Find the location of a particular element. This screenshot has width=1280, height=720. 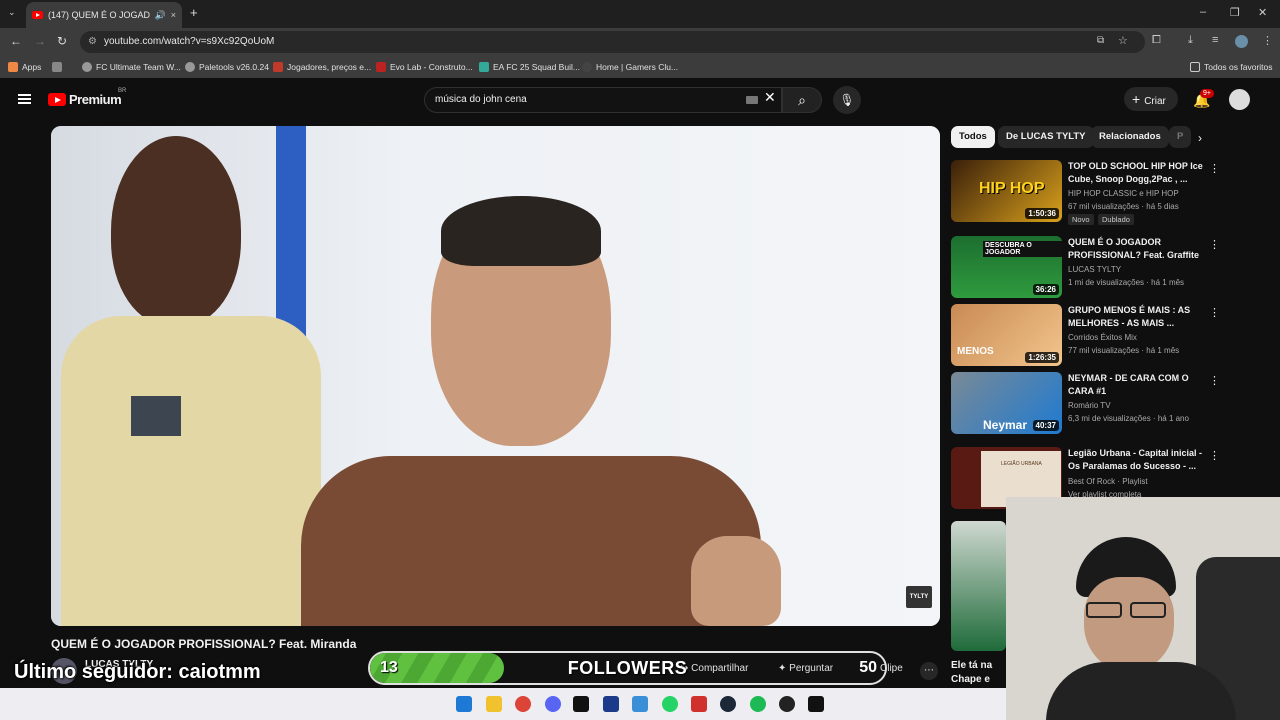

recommendation-channel: Best Of Rock · Playlist is located at coordinates (1108, 481).